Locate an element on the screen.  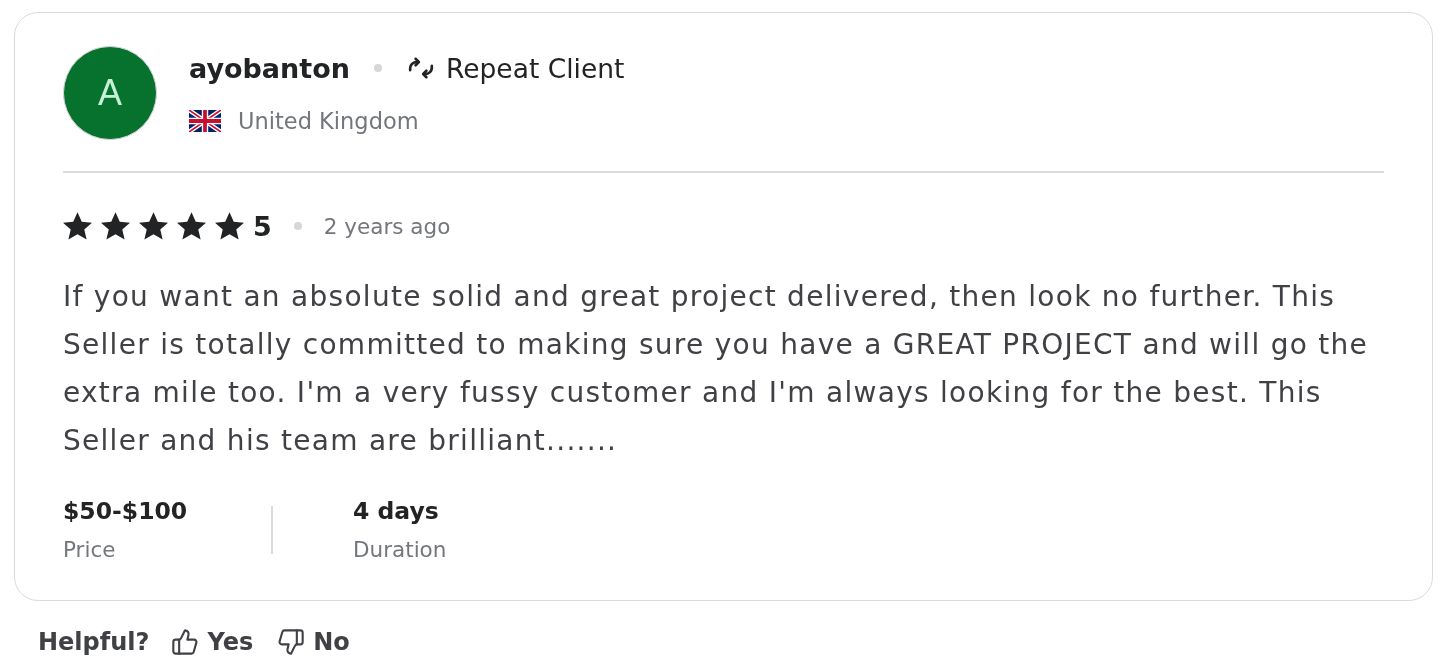
detail-label: Price is located at coordinates (90, 549).